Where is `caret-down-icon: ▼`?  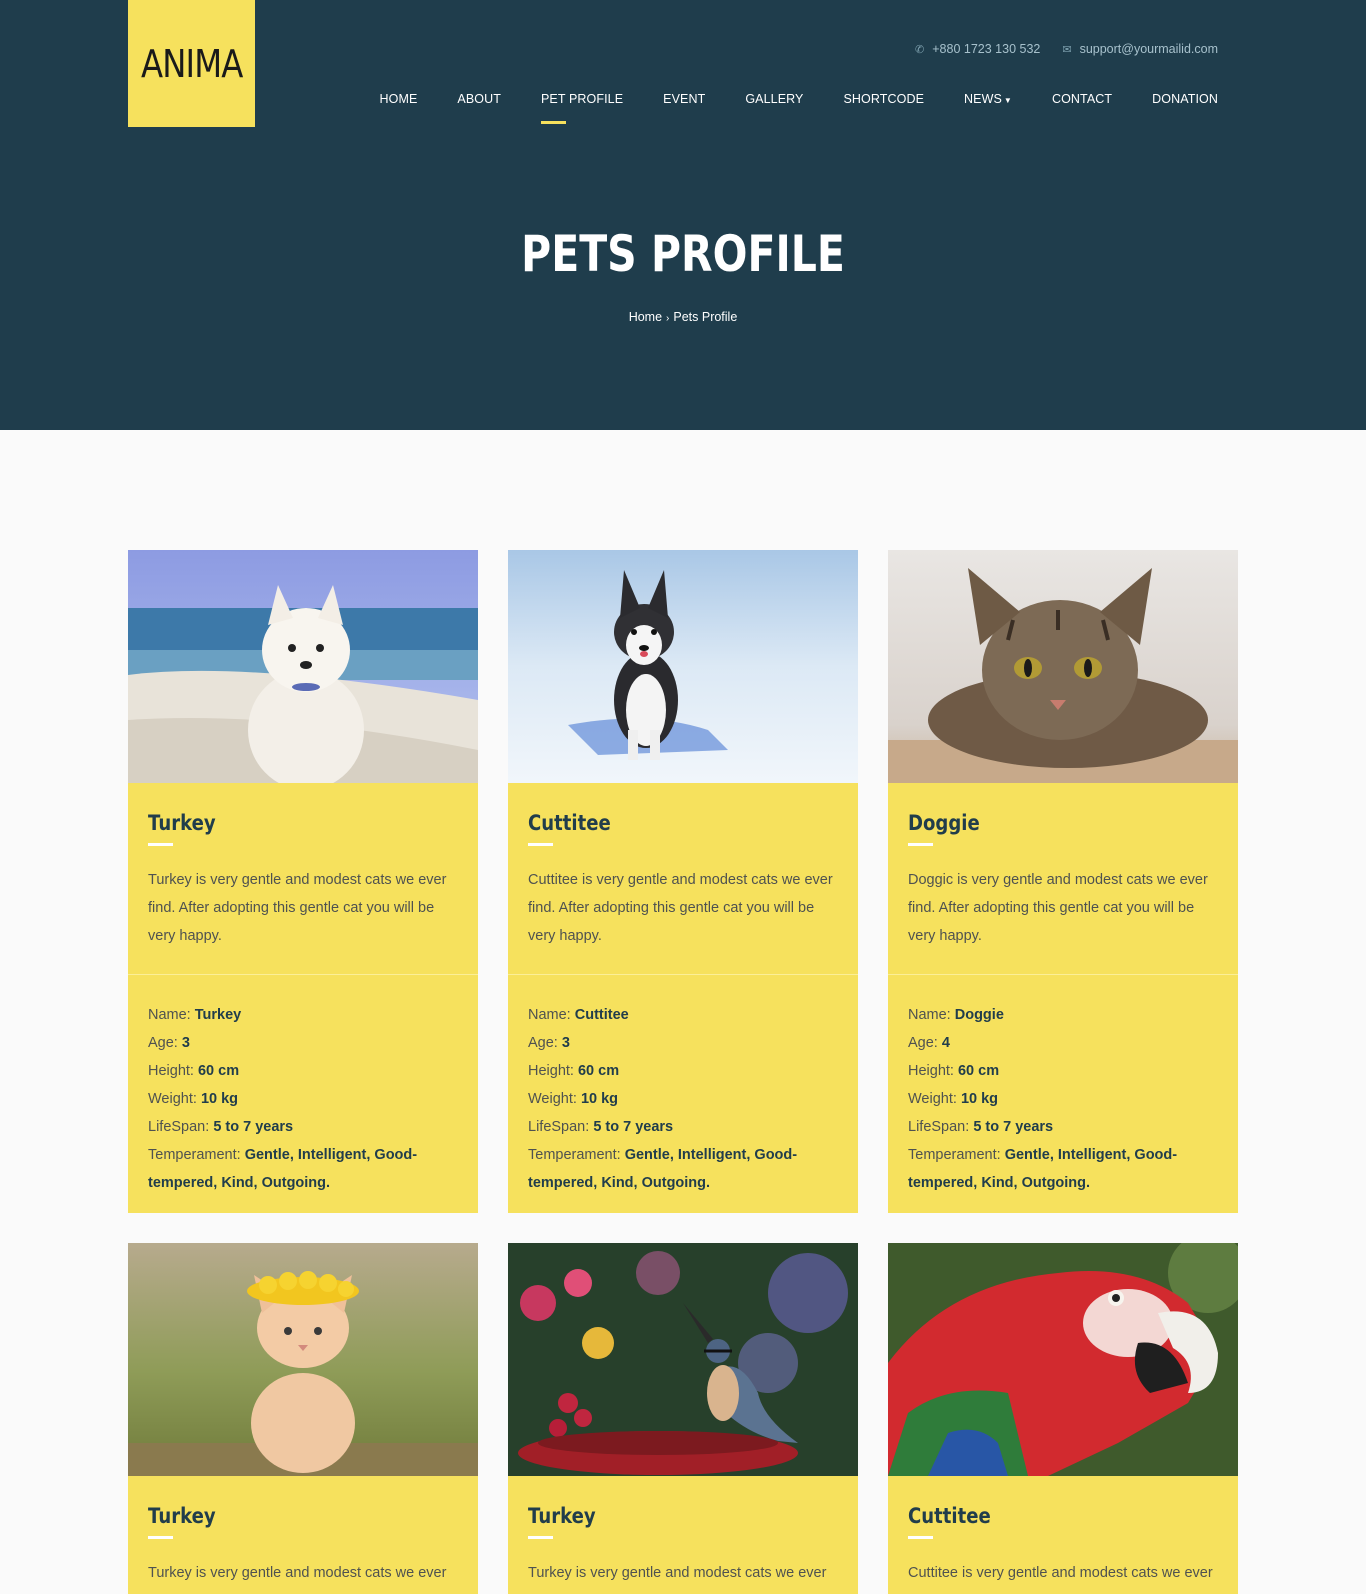
caret-down-icon: ▼ is located at coordinates (1007, 100).